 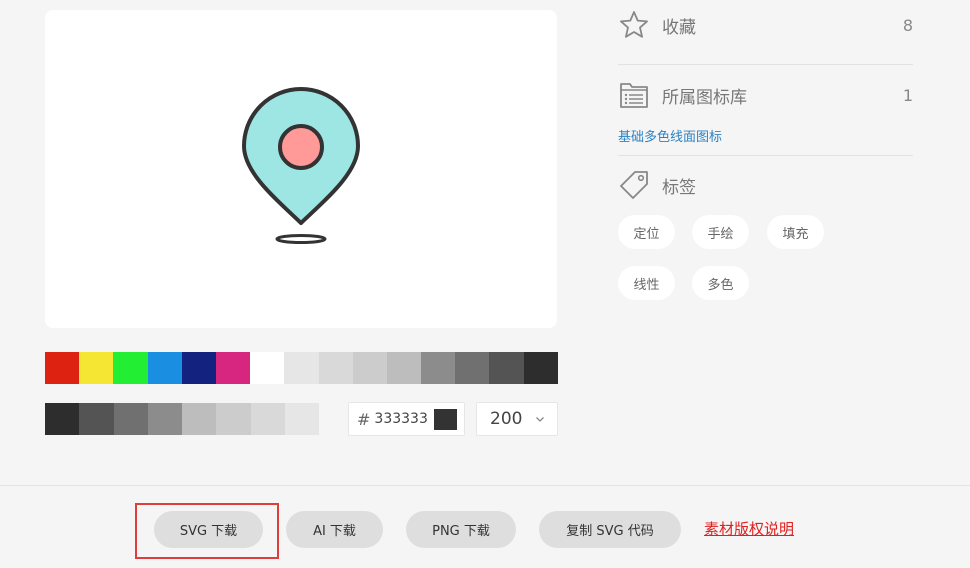 I want to click on hex-value: 333333, so click(x=400, y=419).